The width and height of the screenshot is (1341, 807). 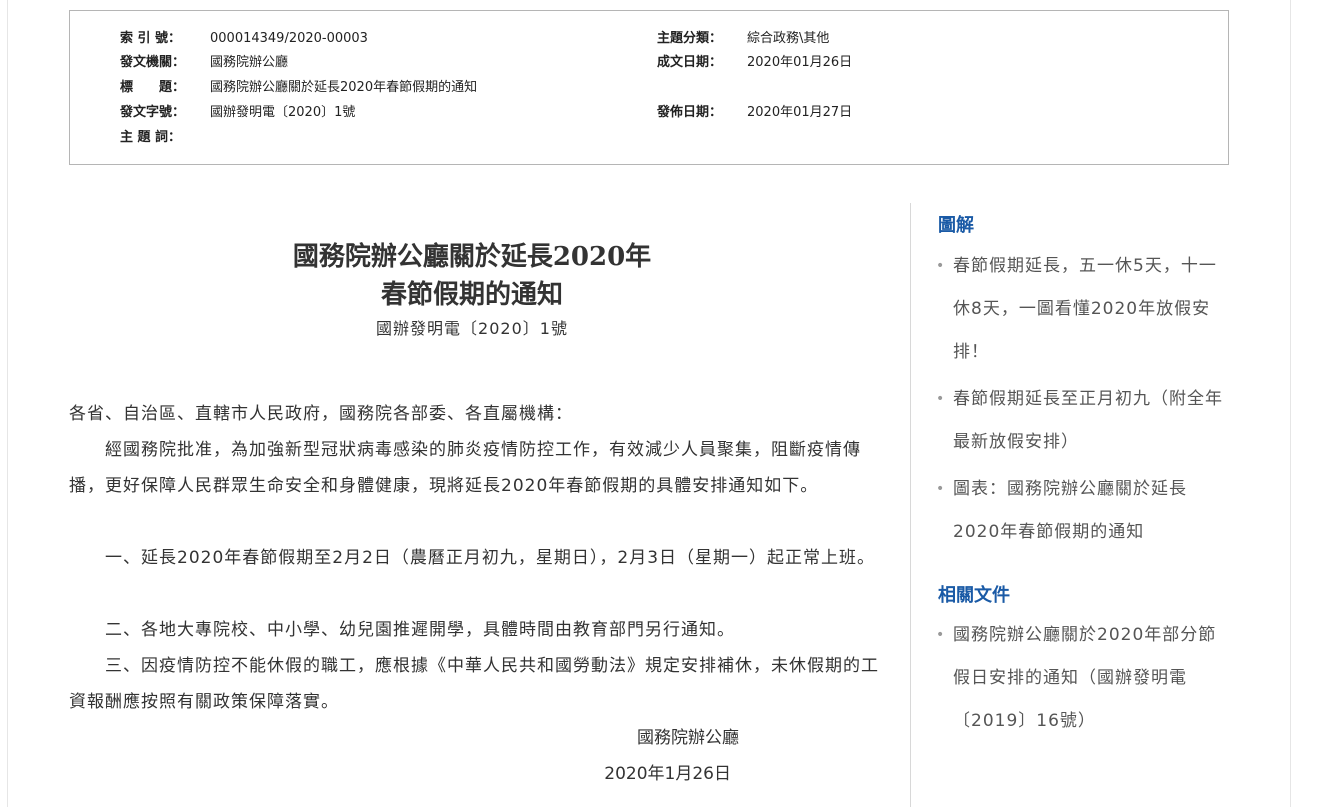 What do you see at coordinates (471, 295) in the screenshot?
I see `article-title-line-2: 春節假期的通知` at bounding box center [471, 295].